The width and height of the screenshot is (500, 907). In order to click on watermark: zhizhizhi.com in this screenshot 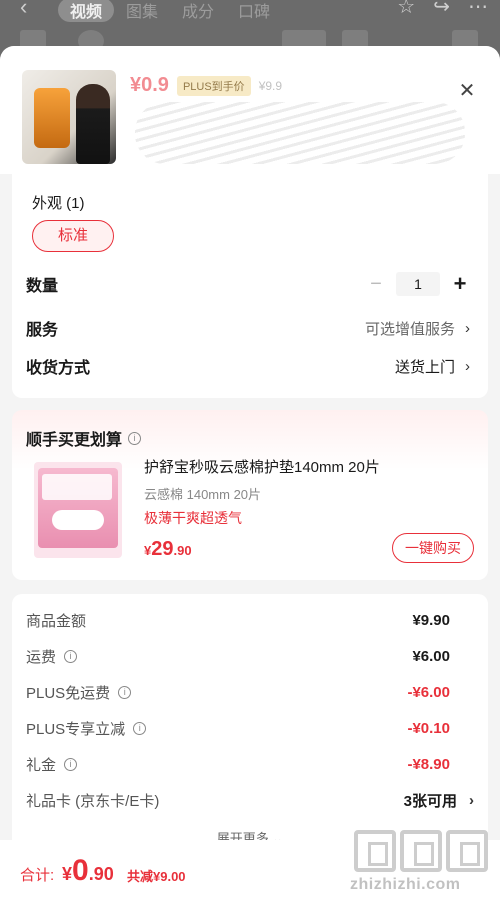, I will do `click(425, 868)`.